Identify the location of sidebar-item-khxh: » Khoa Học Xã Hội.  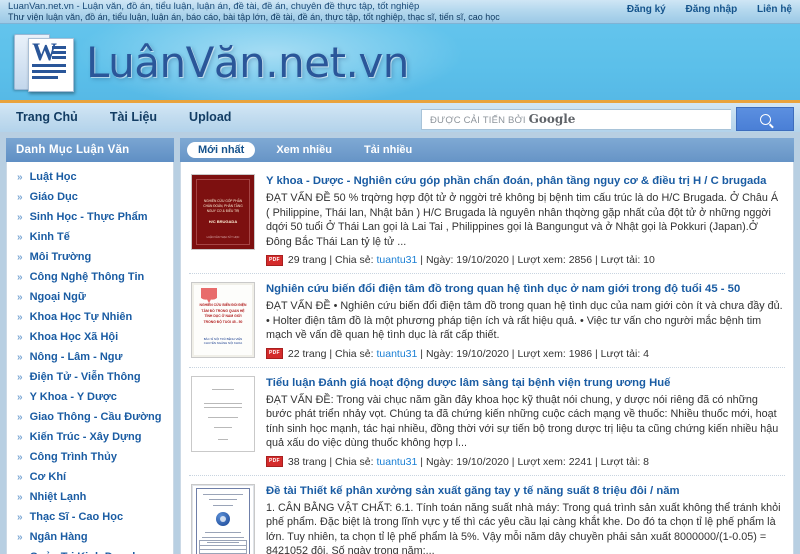
(90, 337).